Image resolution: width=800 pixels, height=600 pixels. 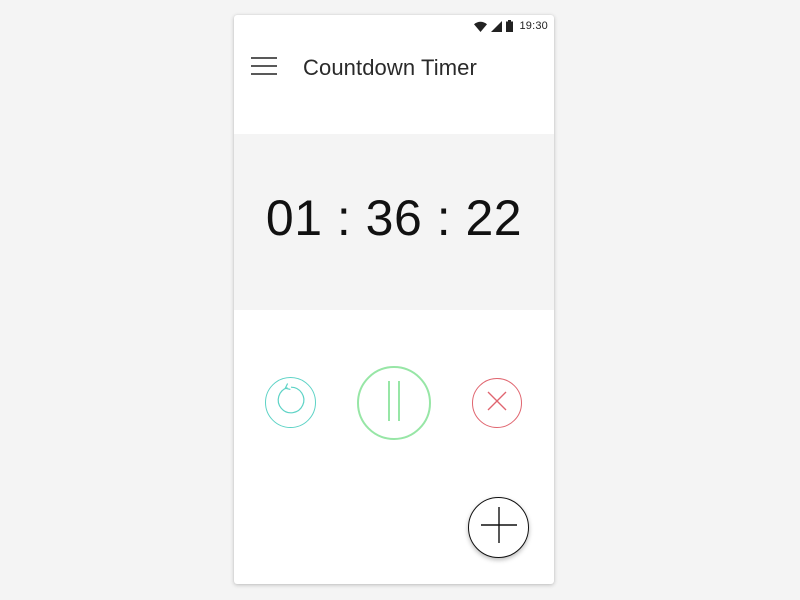 I want to click on wifi-icon, so click(x=481, y=26).